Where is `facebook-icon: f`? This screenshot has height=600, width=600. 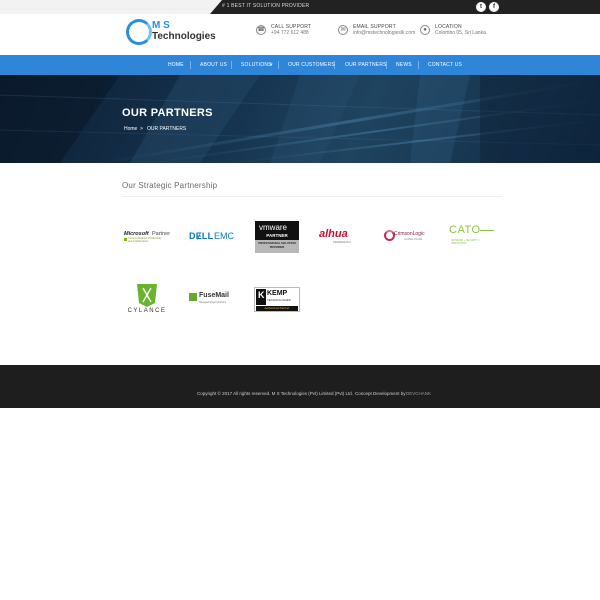 facebook-icon: f is located at coordinates (494, 7).